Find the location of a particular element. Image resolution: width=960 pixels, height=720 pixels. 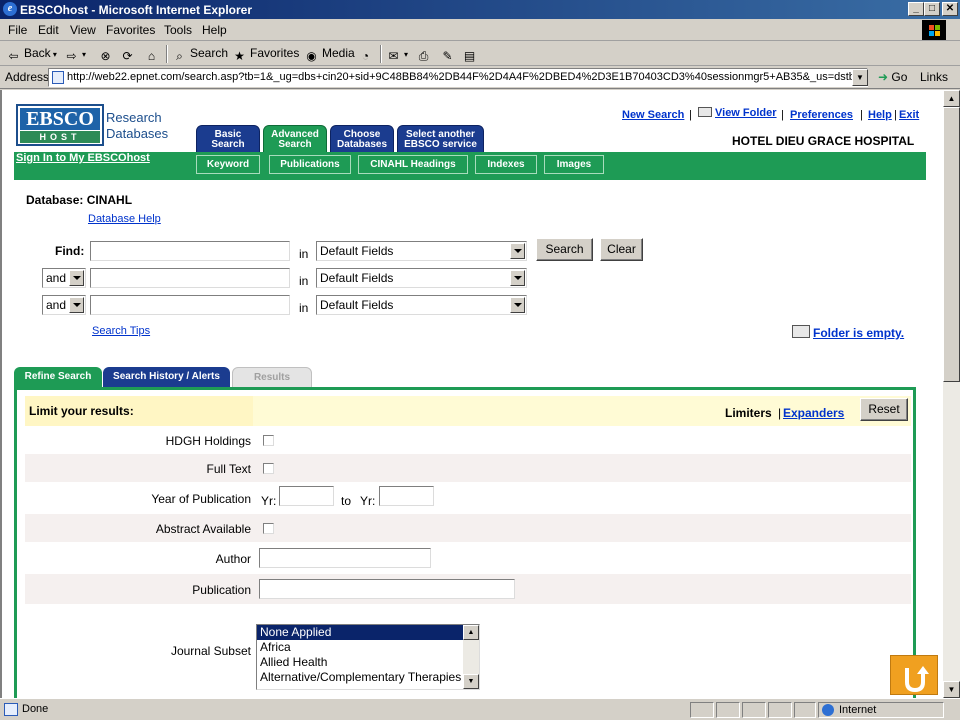

scroll-thumb is located at coordinates (951, 244).